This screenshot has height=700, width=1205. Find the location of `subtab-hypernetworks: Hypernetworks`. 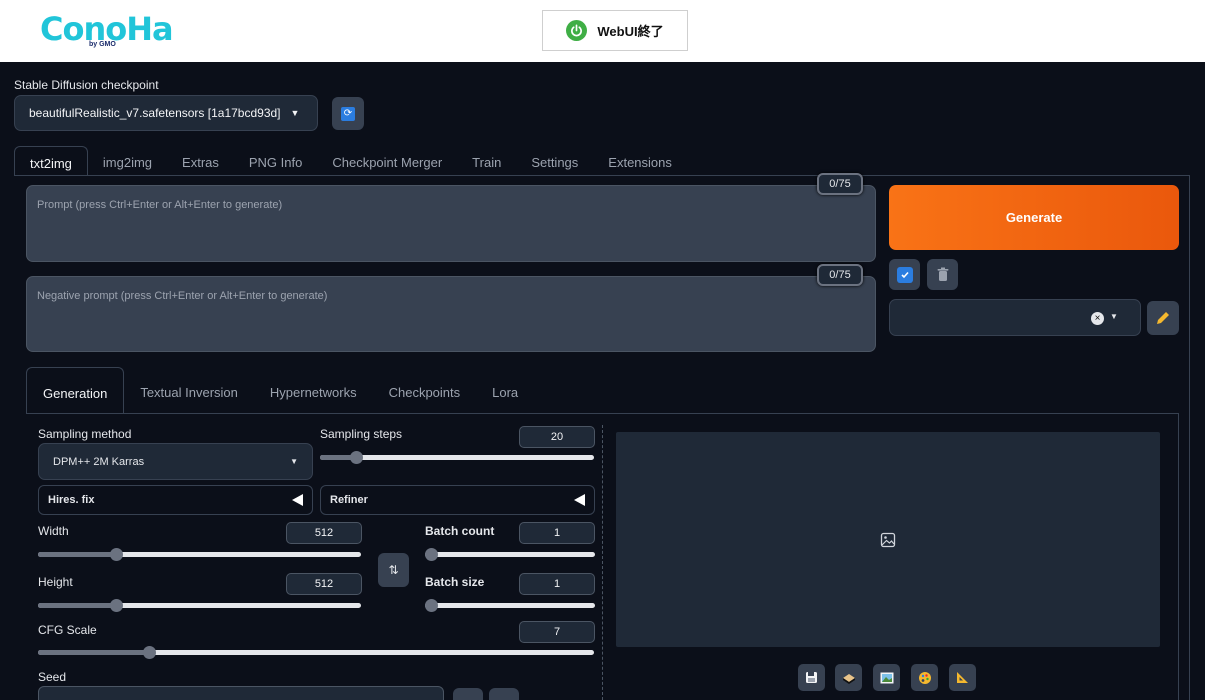

subtab-hypernetworks: Hypernetworks is located at coordinates (313, 390).